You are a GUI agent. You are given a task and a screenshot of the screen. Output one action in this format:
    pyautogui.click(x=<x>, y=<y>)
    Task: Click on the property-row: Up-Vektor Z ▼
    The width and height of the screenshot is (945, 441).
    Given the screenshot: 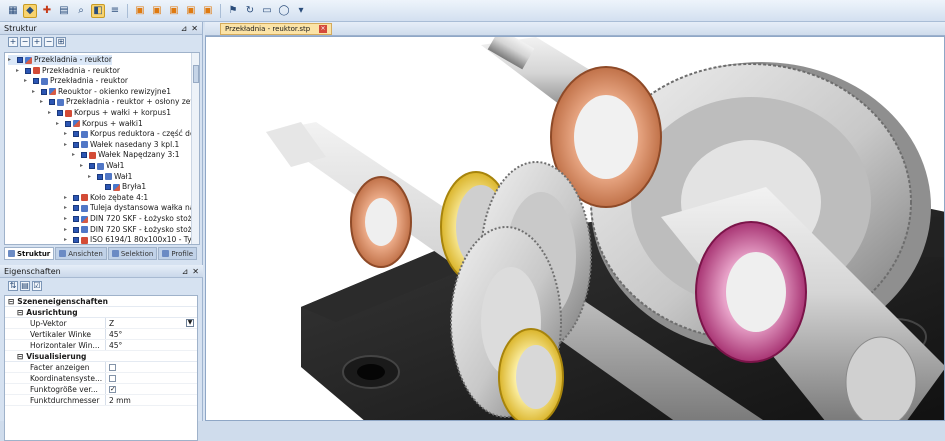 What is the action you would take?
    pyautogui.click(x=101, y=323)
    